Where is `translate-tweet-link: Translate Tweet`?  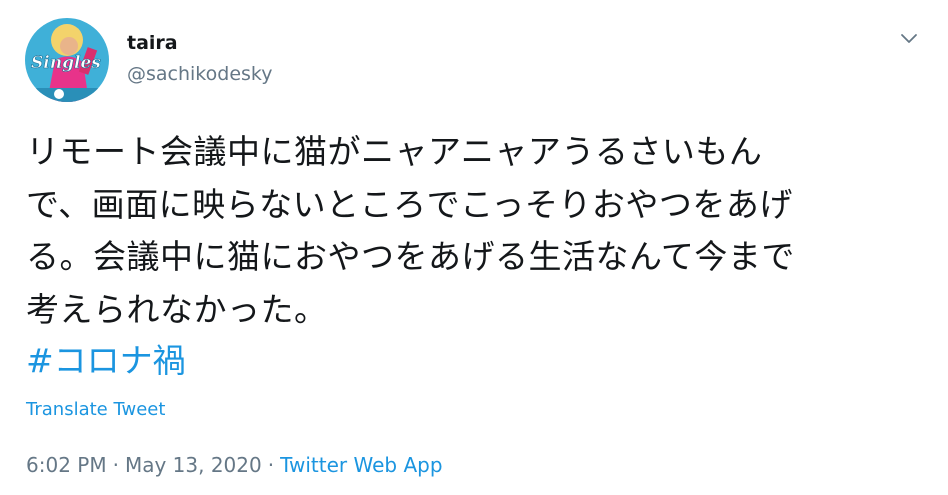
translate-tweet-link: Translate Tweet is located at coordinates (95, 410).